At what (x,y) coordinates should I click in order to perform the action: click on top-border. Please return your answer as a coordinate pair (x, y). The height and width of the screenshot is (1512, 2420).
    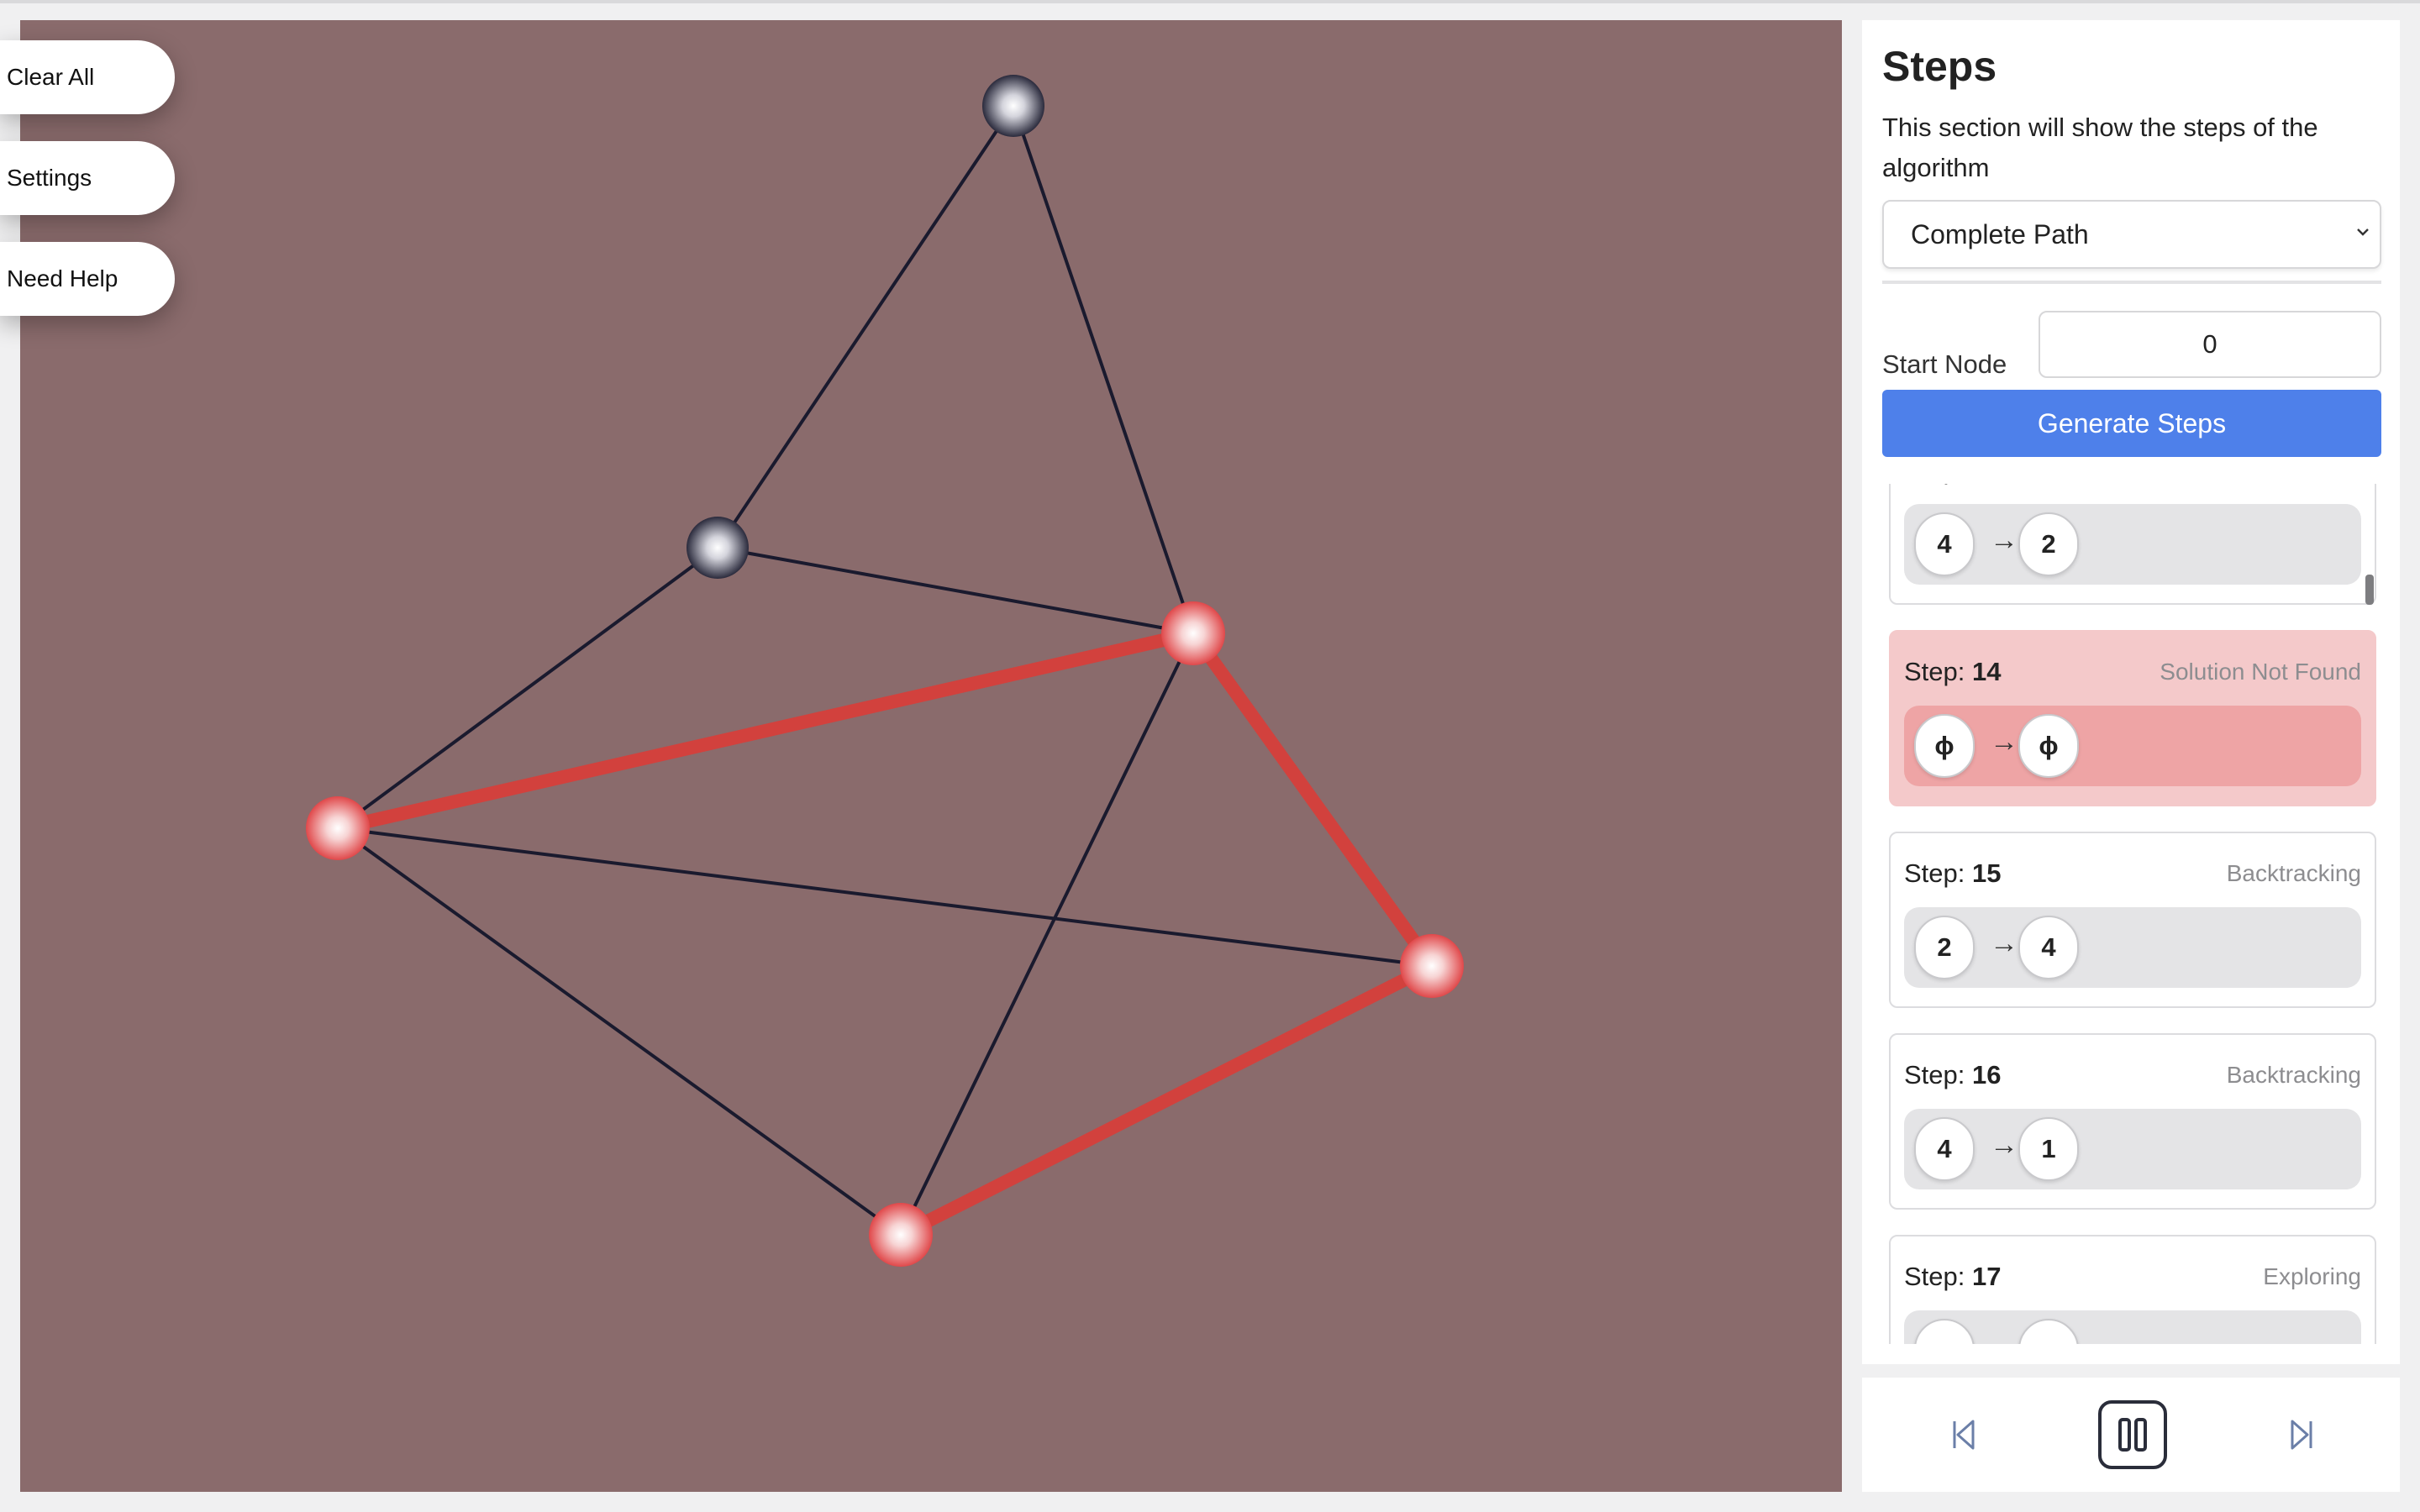
    Looking at the image, I should click on (1210, 1).